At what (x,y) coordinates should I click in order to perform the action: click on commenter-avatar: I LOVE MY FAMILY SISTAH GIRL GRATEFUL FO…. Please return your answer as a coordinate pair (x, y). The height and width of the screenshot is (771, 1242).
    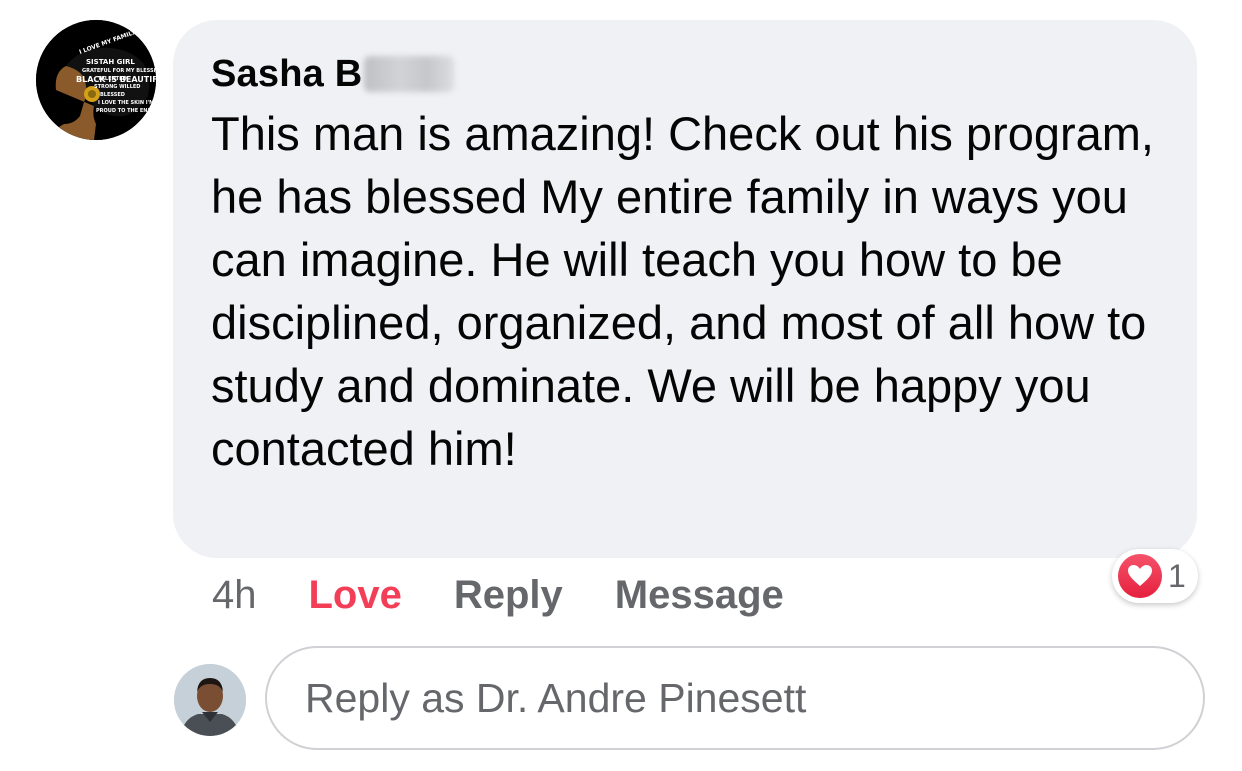
    Looking at the image, I should click on (96, 80).